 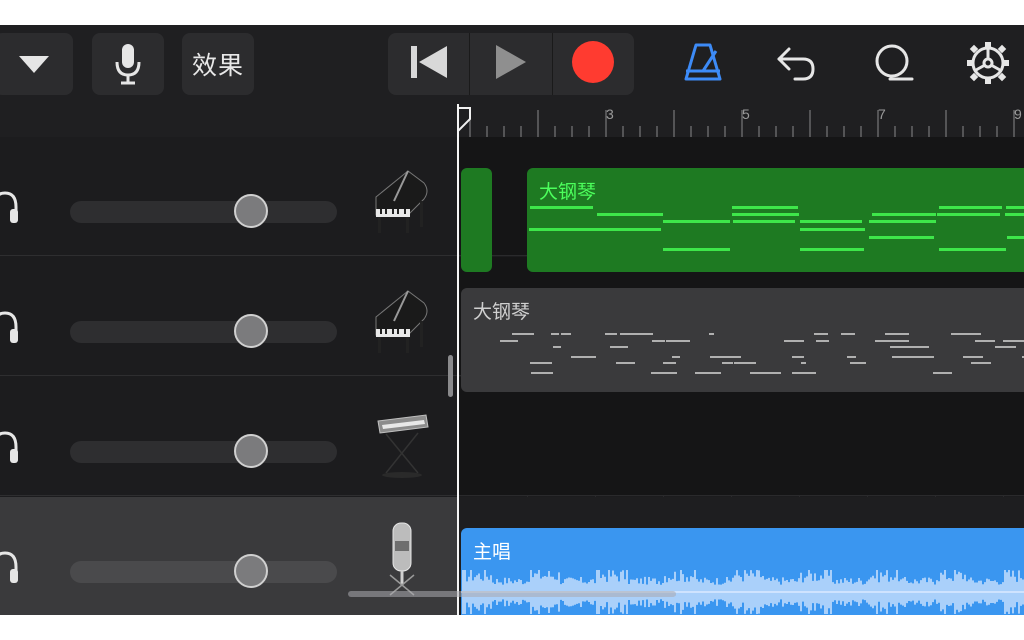 I want to click on track-header-vocal, so click(x=229, y=556).